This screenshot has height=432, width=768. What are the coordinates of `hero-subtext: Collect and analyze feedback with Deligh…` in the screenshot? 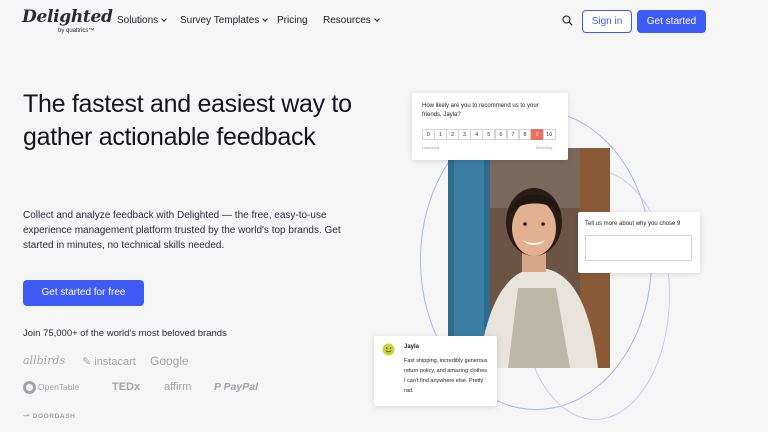 It's located at (182, 230).